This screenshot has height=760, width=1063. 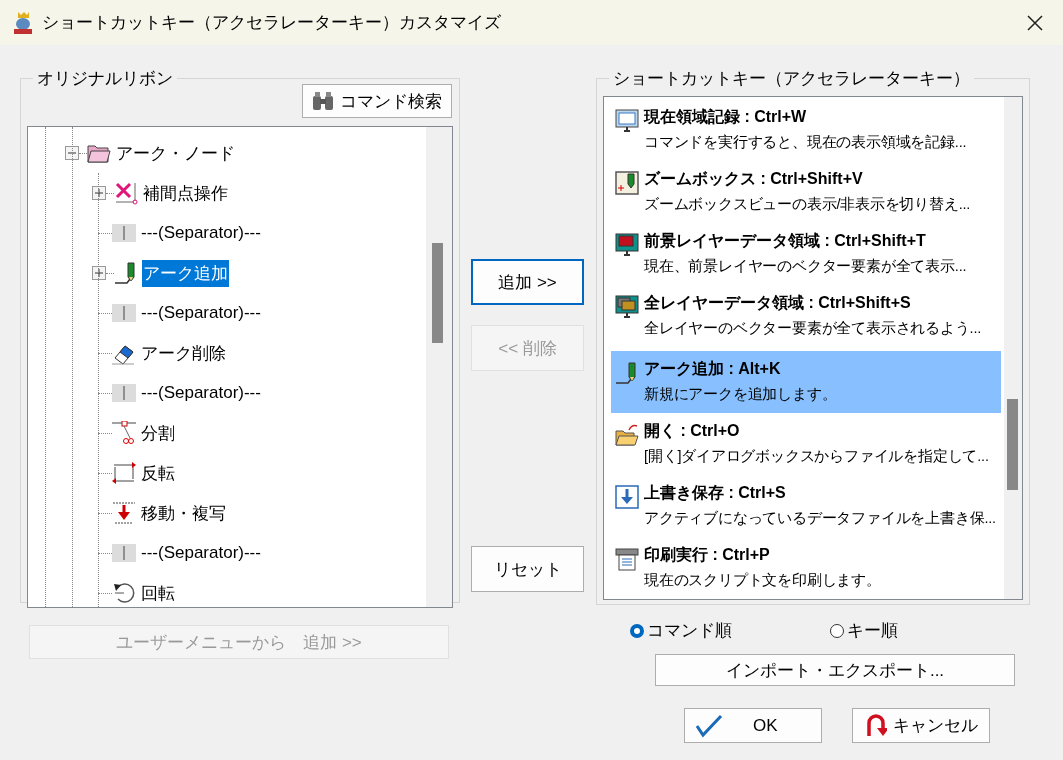 I want to click on sort-radio: コマンド順, so click(x=730, y=630).